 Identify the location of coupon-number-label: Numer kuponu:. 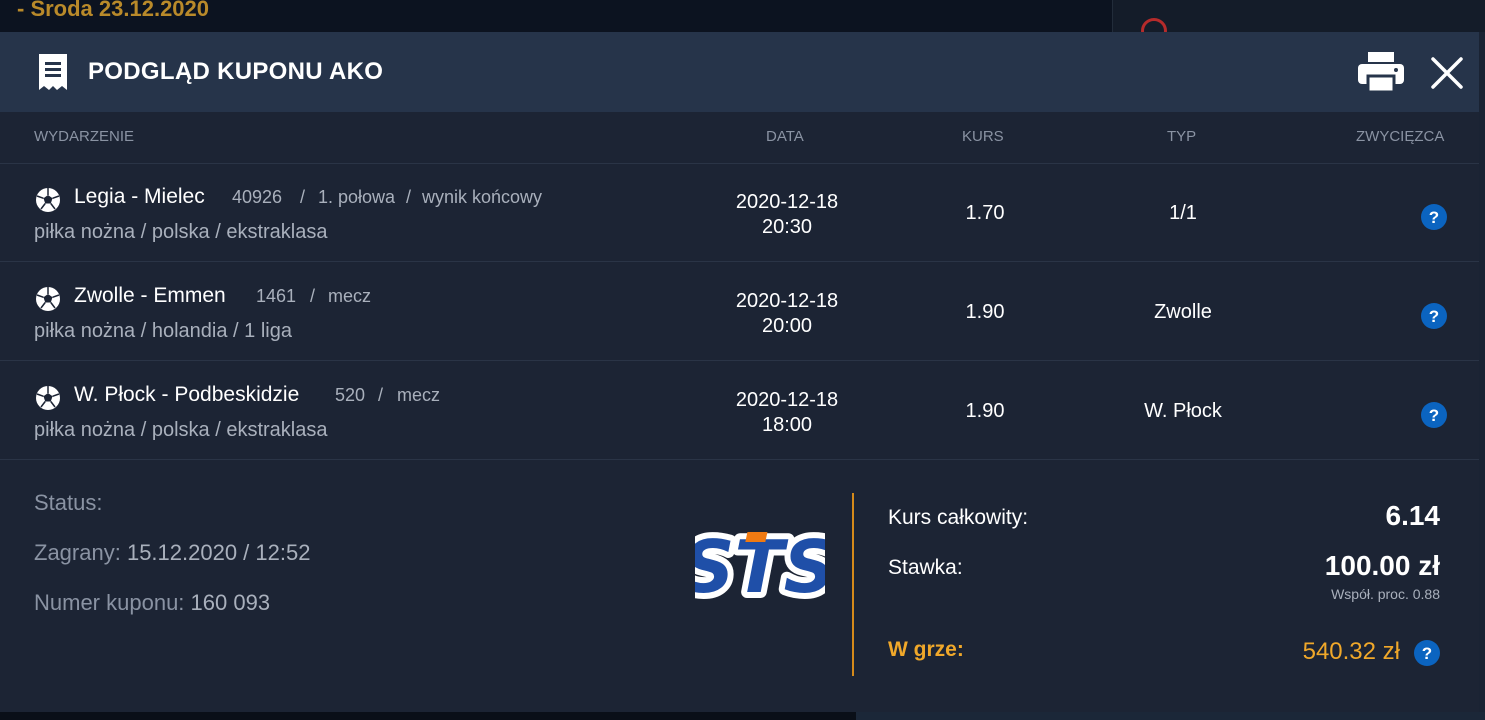
(109, 602).